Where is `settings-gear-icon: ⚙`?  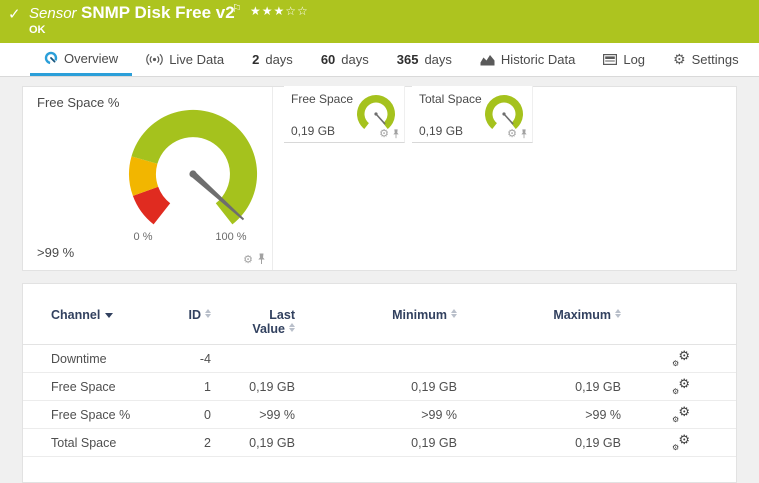 settings-gear-icon: ⚙ is located at coordinates (679, 59).